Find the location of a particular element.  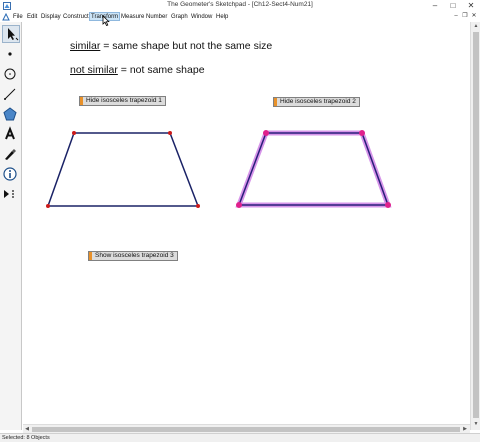

horizontal-scrollbar: ◀ ▶ is located at coordinates (246, 428).